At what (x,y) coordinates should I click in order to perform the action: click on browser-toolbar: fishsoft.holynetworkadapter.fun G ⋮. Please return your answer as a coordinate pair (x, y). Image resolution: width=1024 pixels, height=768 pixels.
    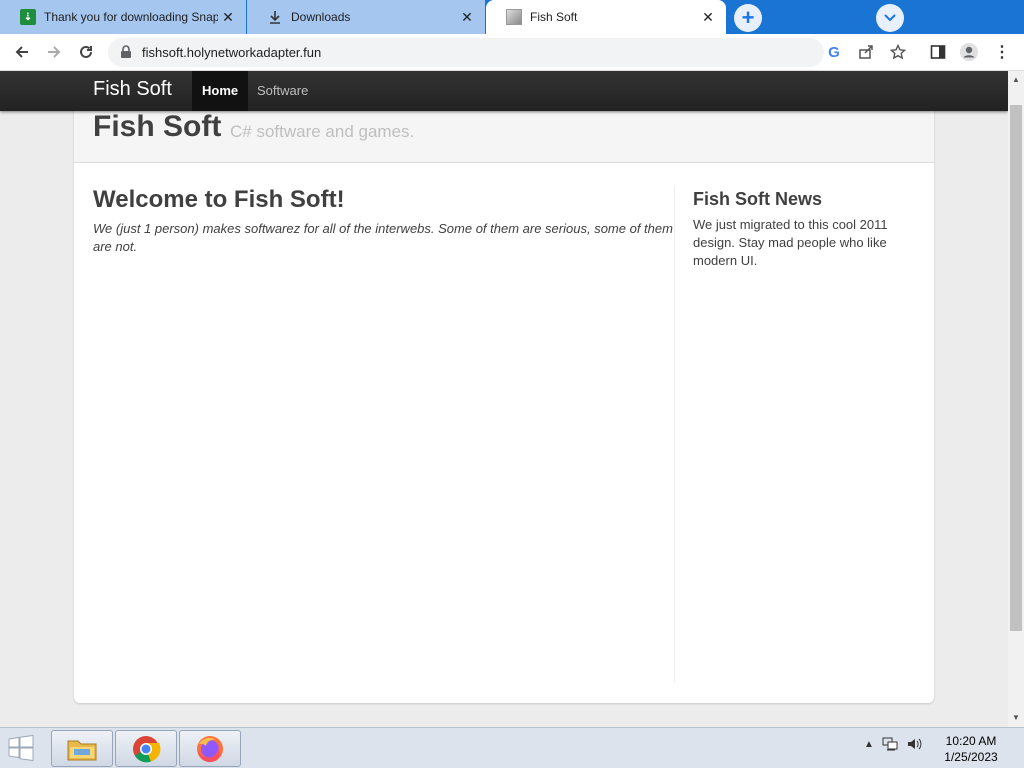
    Looking at the image, I should click on (512, 52).